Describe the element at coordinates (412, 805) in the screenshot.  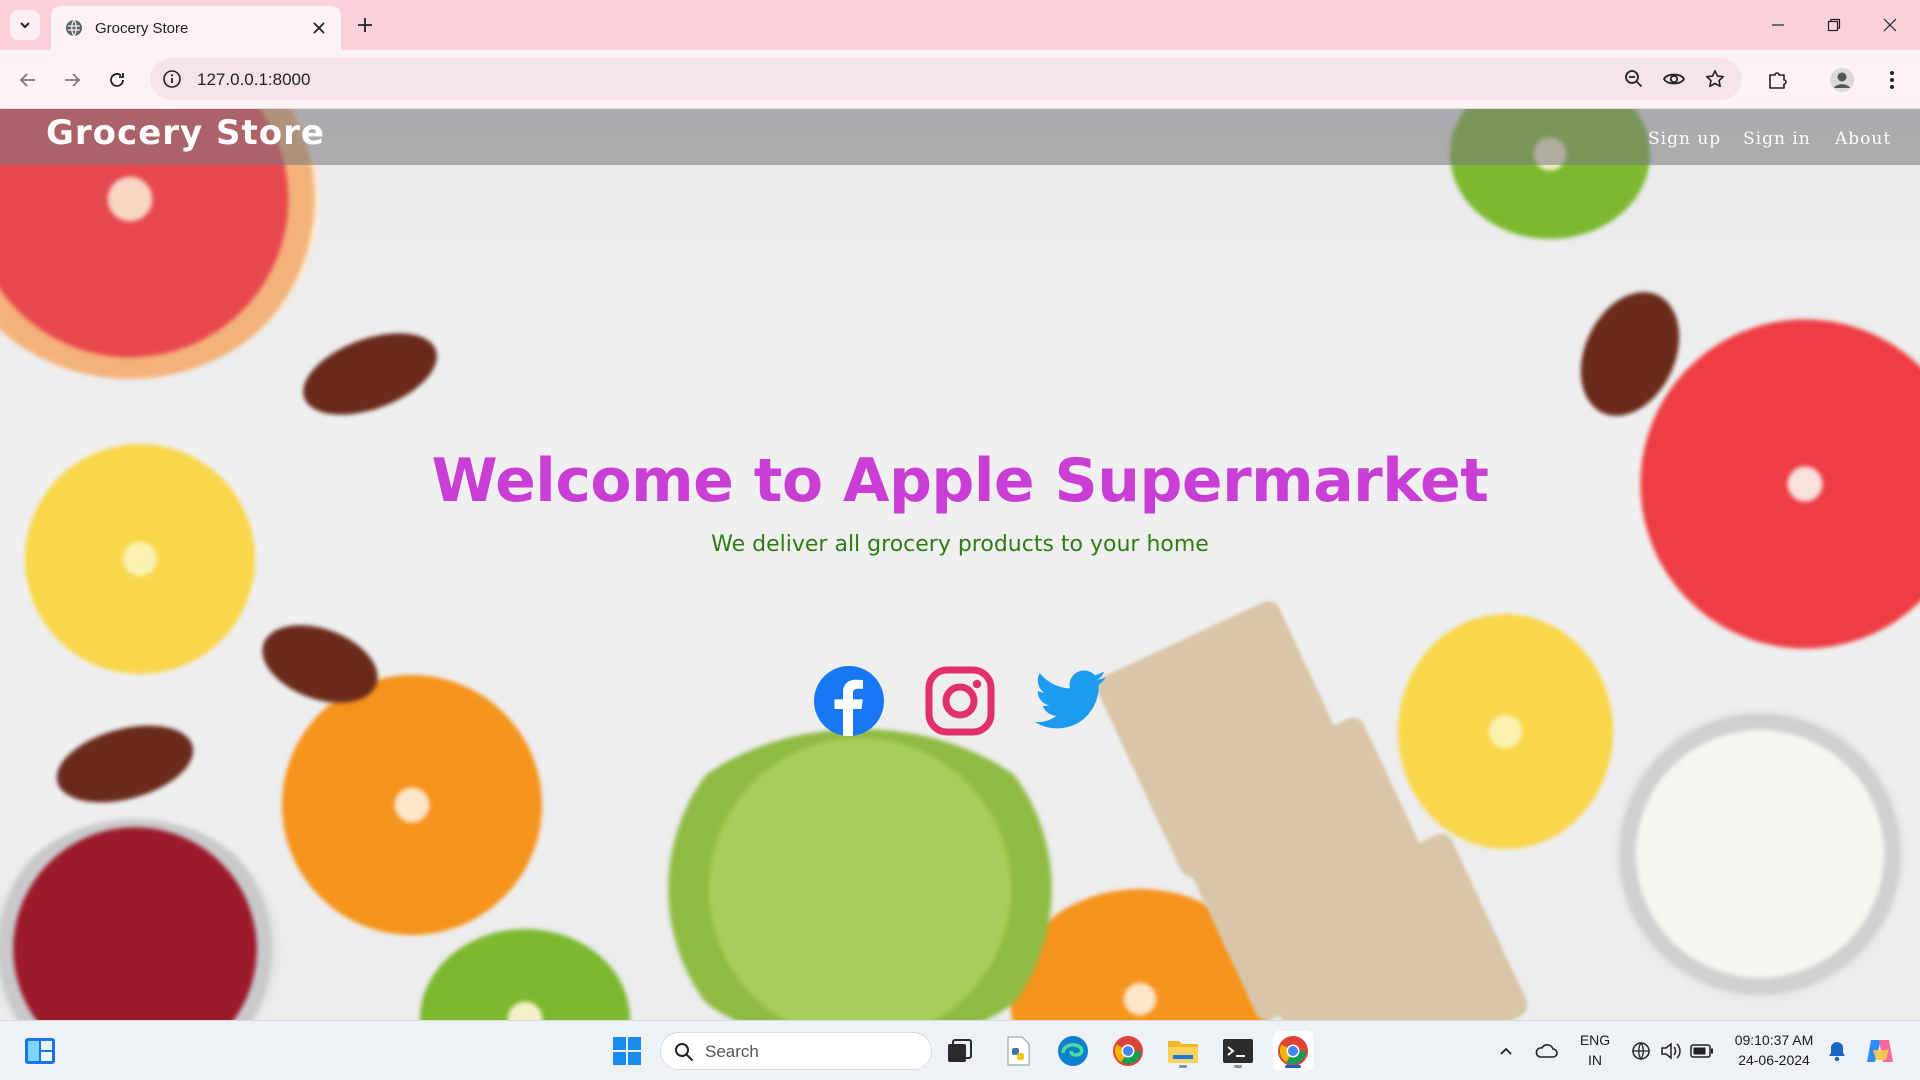
I see `orange-decoration` at that location.